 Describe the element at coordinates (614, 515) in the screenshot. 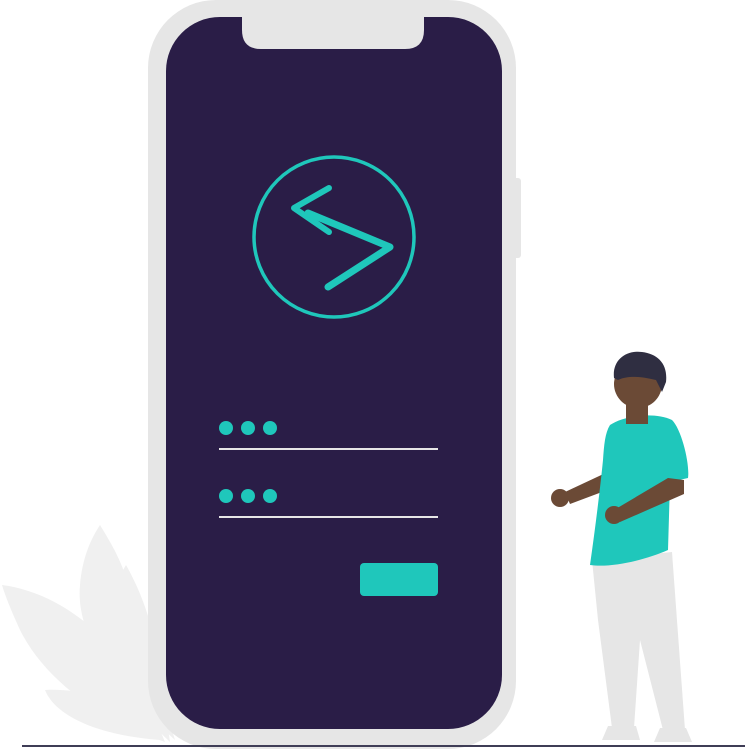

I see `person-hand-front` at that location.